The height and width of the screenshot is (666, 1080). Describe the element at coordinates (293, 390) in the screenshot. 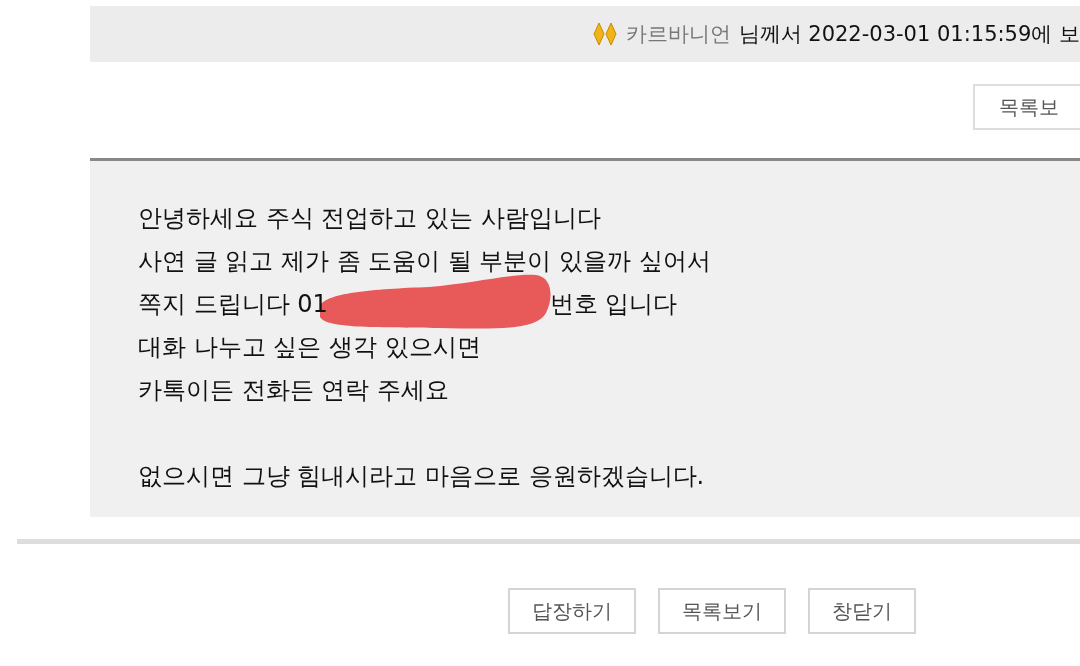

I see `message-line: 카톡이든 전화든 연락 주세요` at that location.